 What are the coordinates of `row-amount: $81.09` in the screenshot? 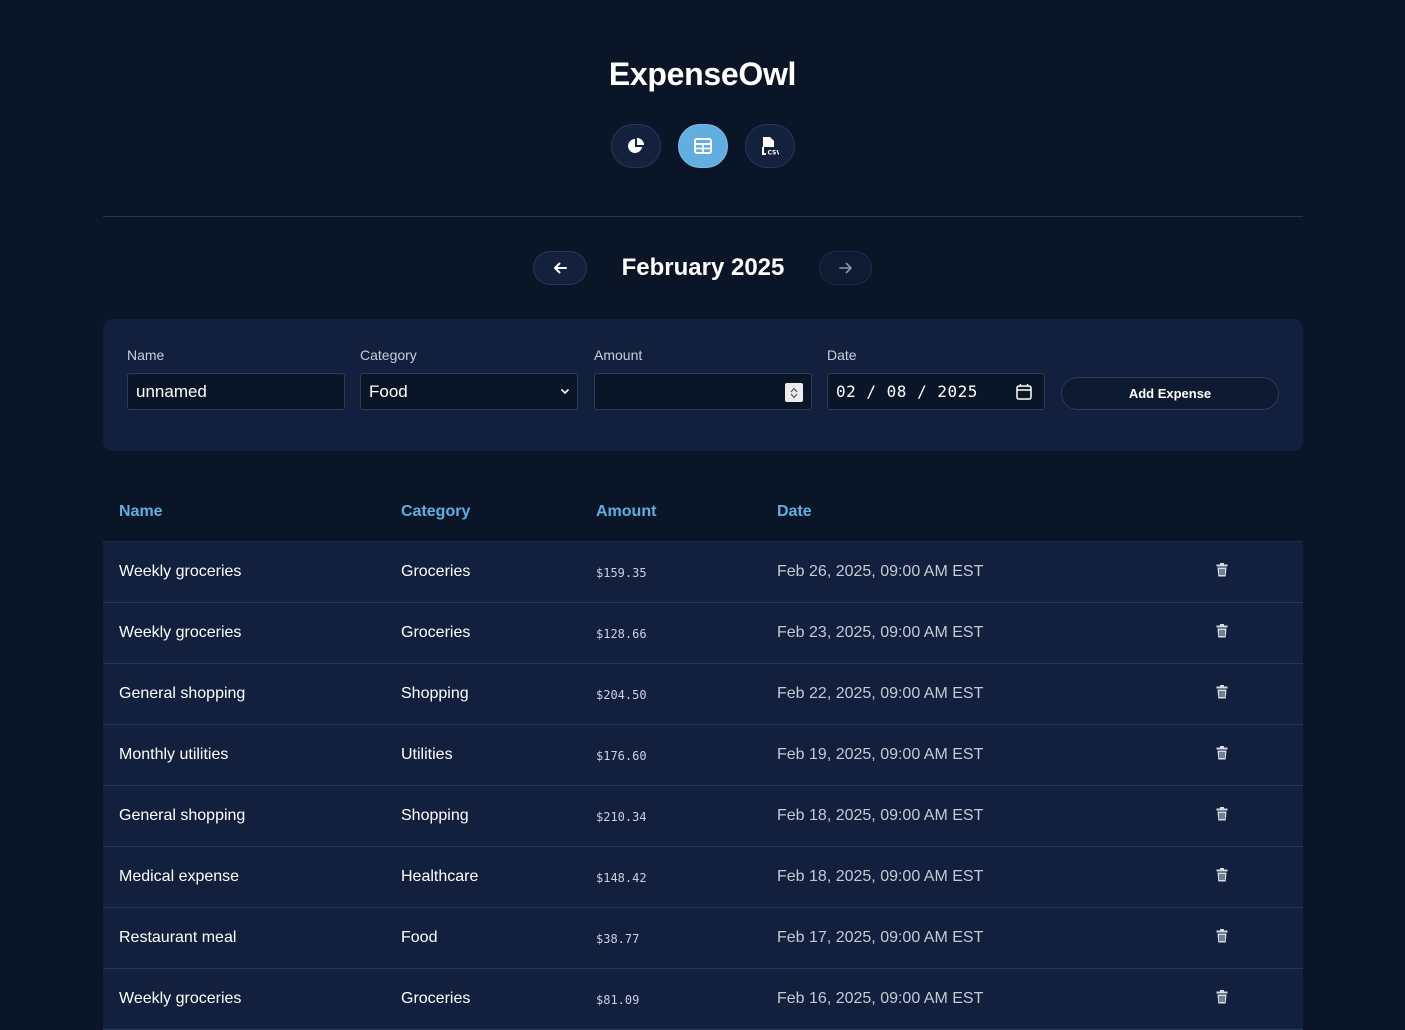 It's located at (618, 1000).